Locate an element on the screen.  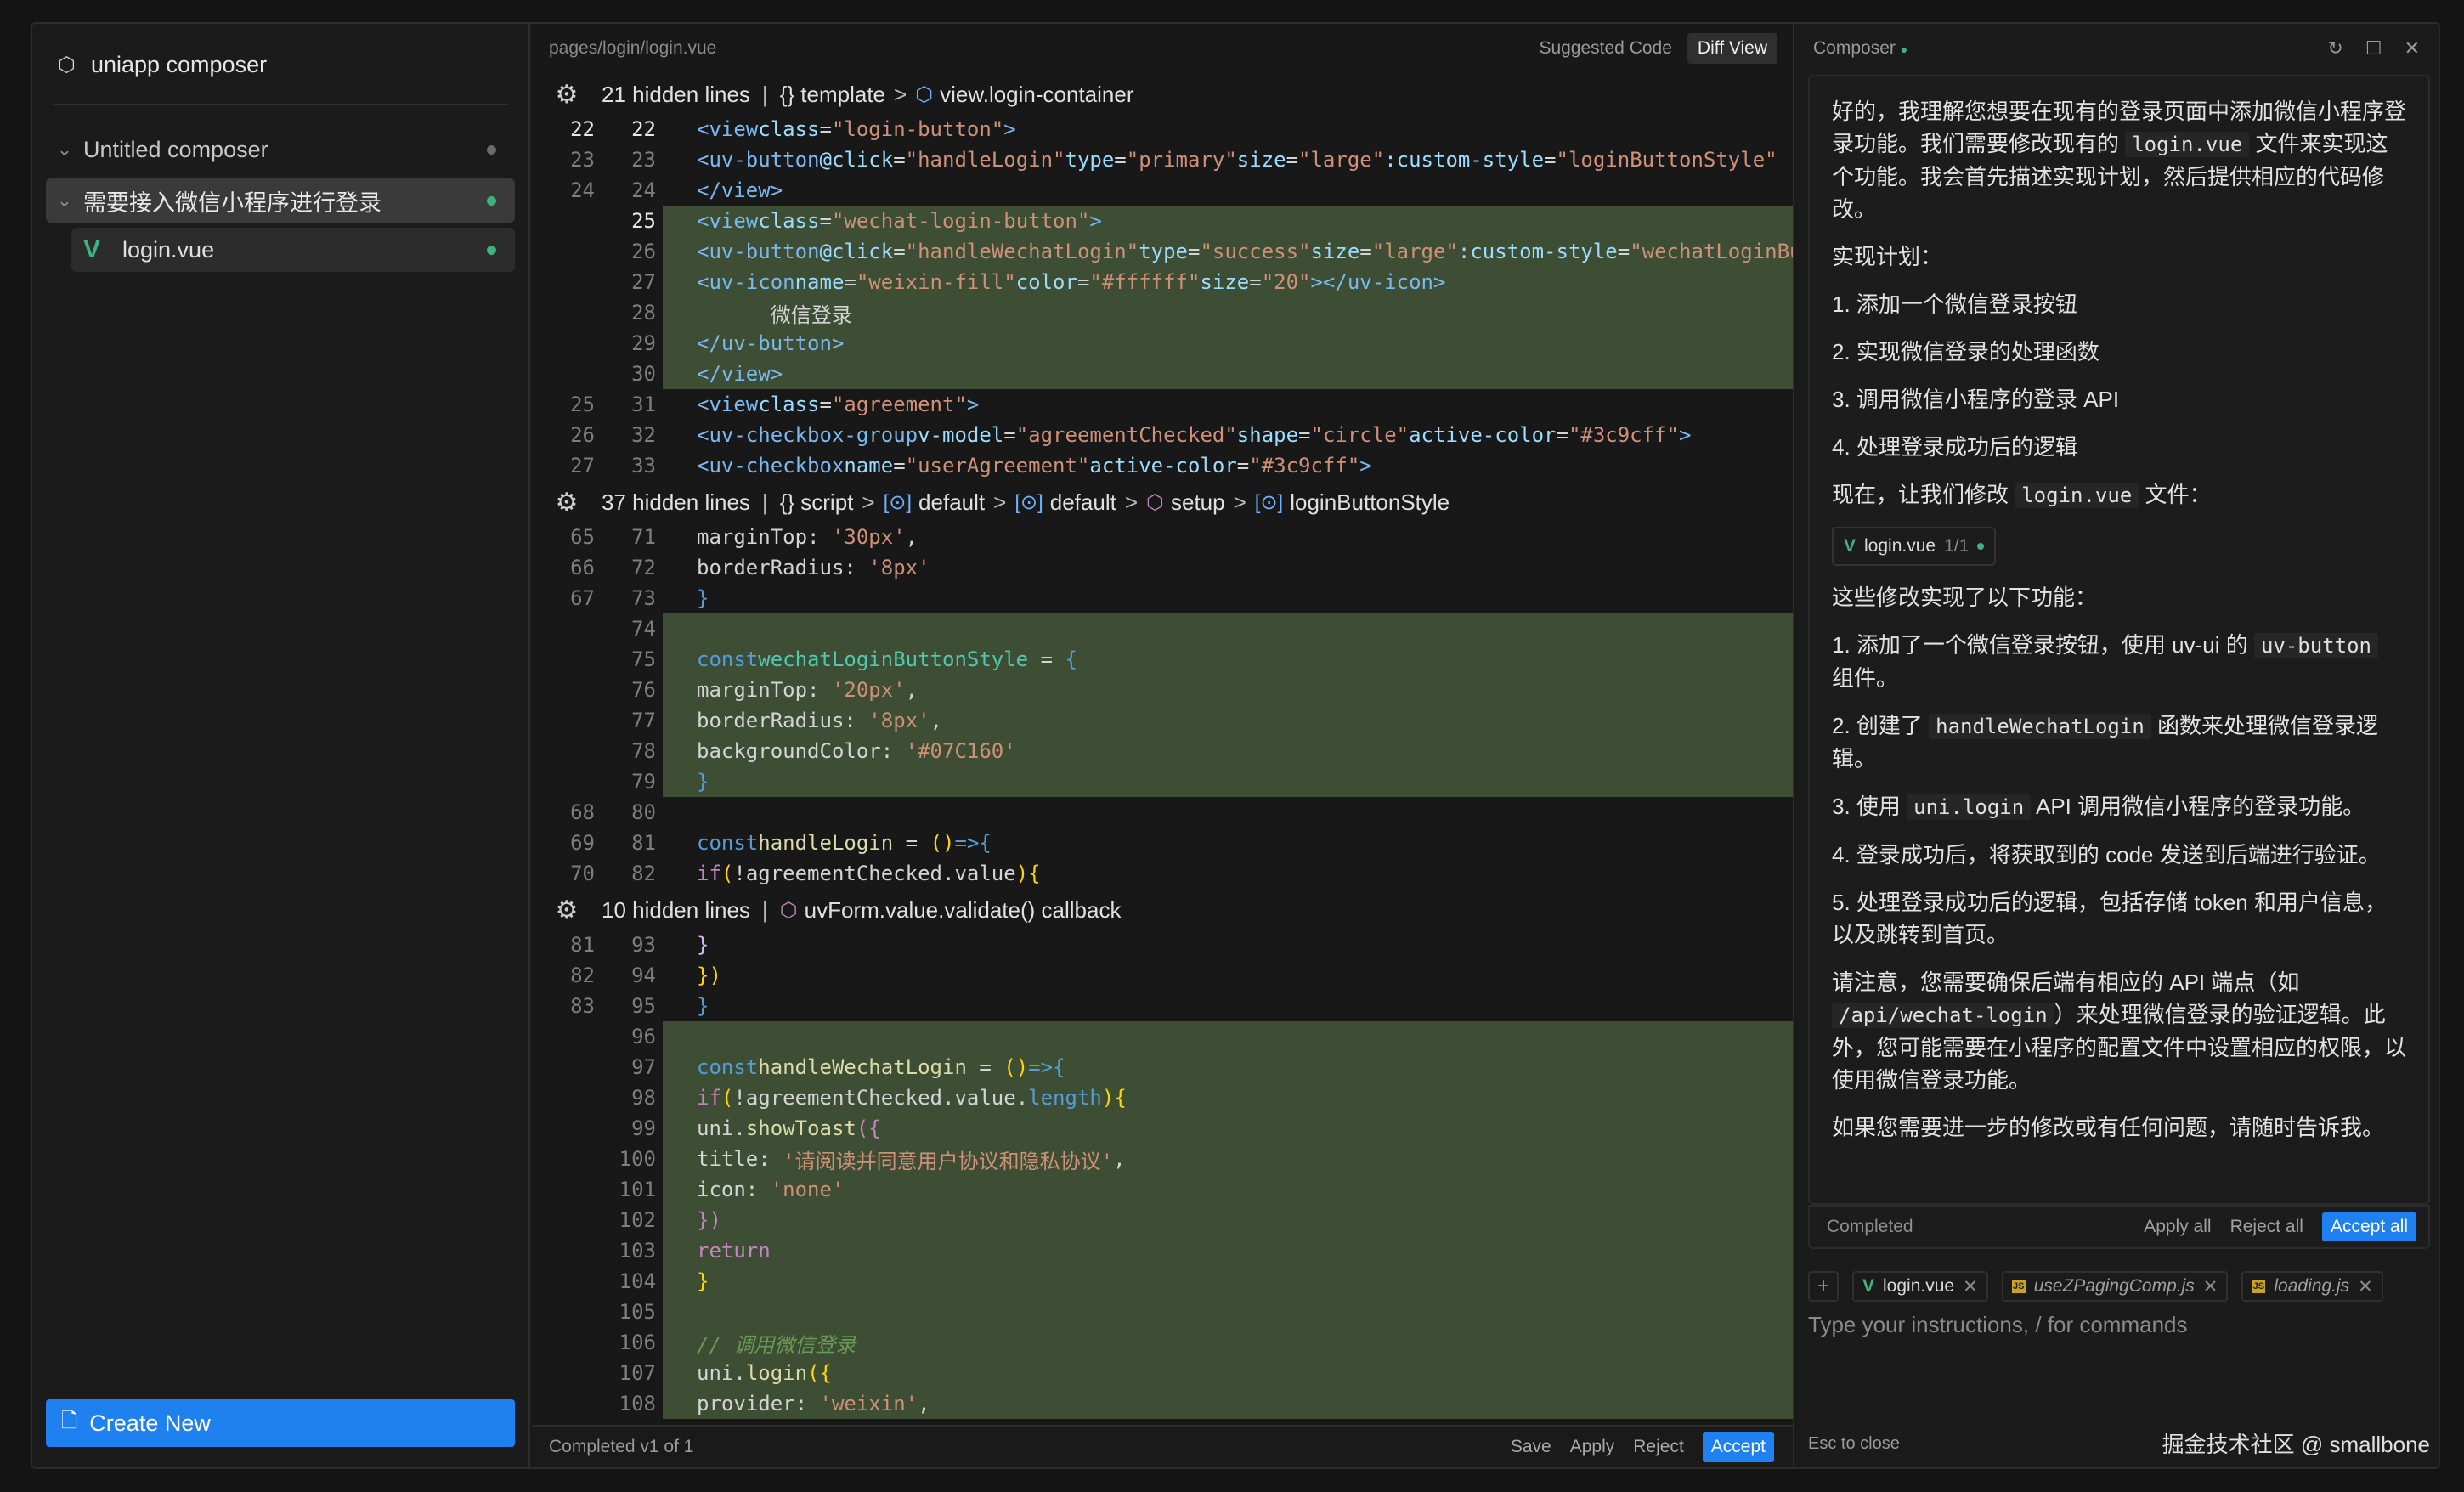
apply-button: Apply is located at coordinates (1592, 1447).